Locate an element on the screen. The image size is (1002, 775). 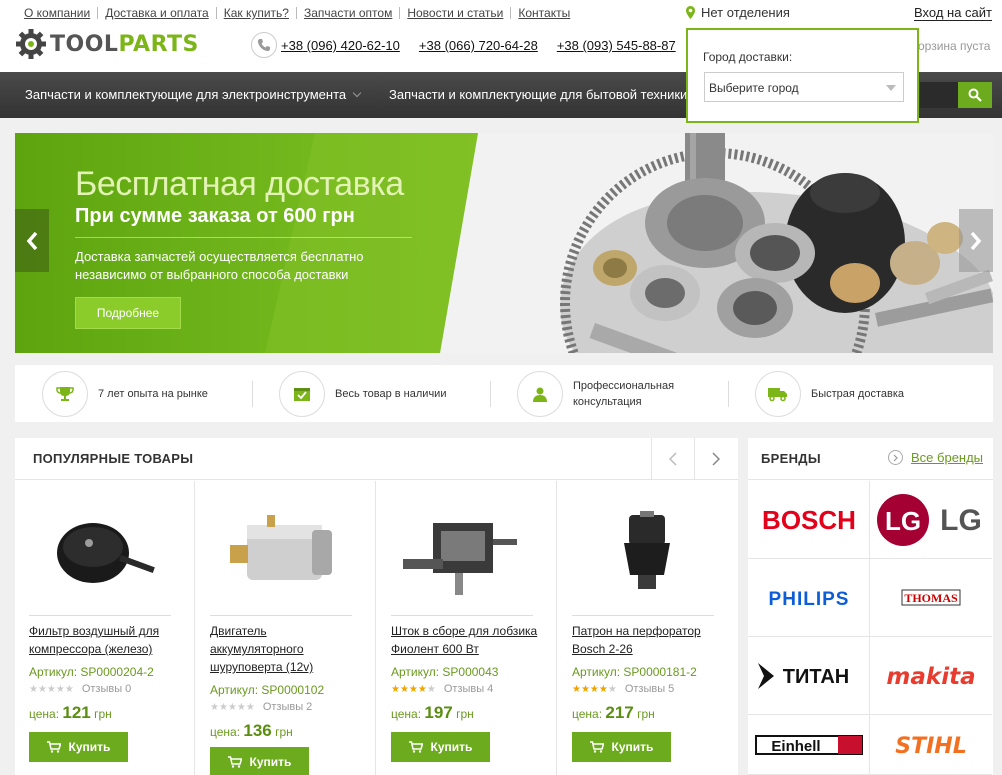
banner-divider is located at coordinates (243, 237).